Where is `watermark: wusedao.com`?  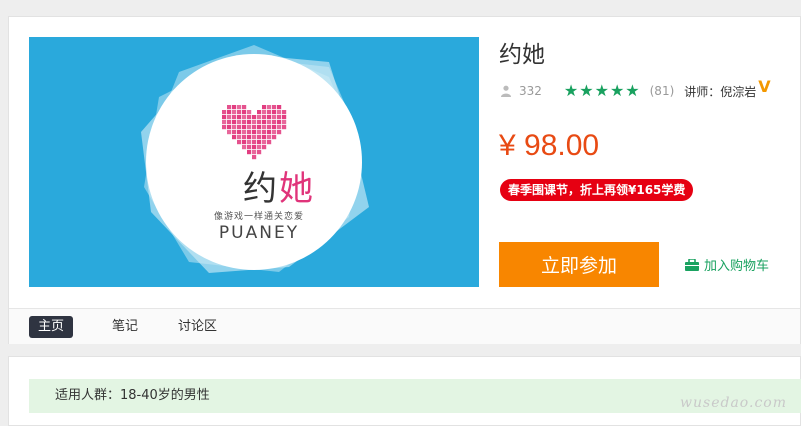
watermark: wusedao.com is located at coordinates (733, 403).